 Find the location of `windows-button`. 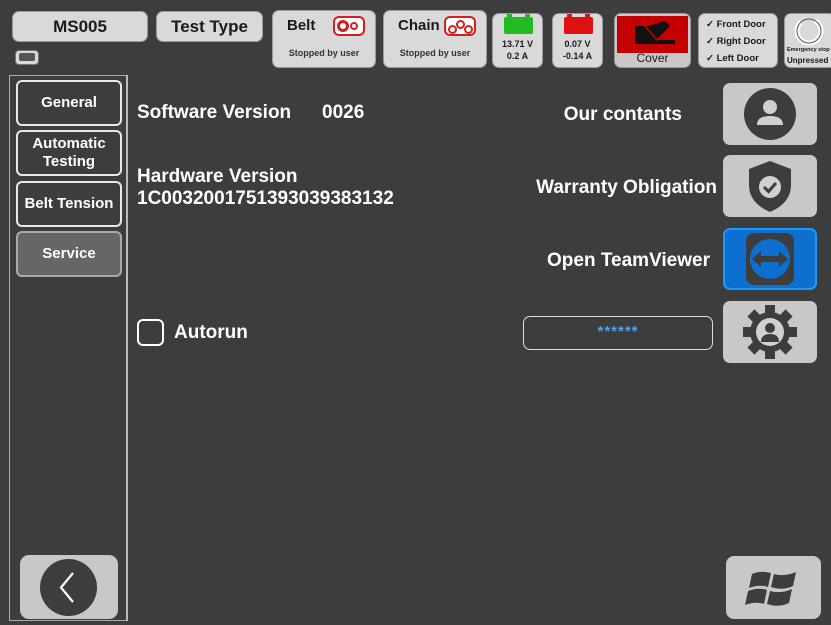

windows-button is located at coordinates (773, 587).